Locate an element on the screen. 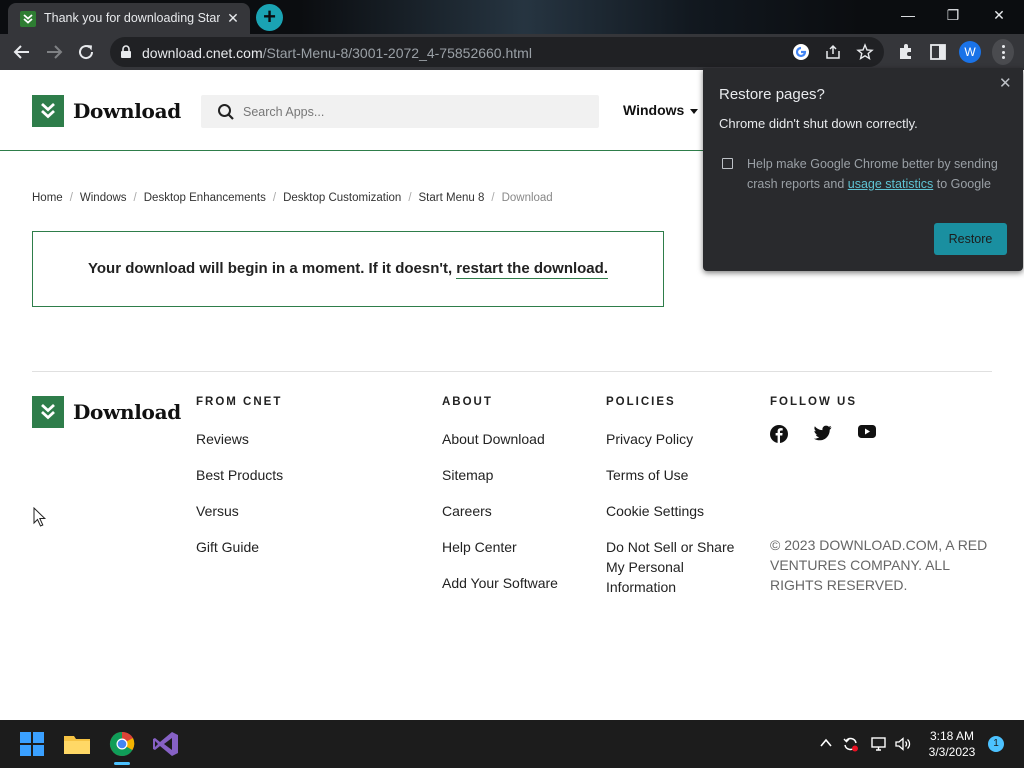  crash-reports-checkbox is located at coordinates (727, 163).